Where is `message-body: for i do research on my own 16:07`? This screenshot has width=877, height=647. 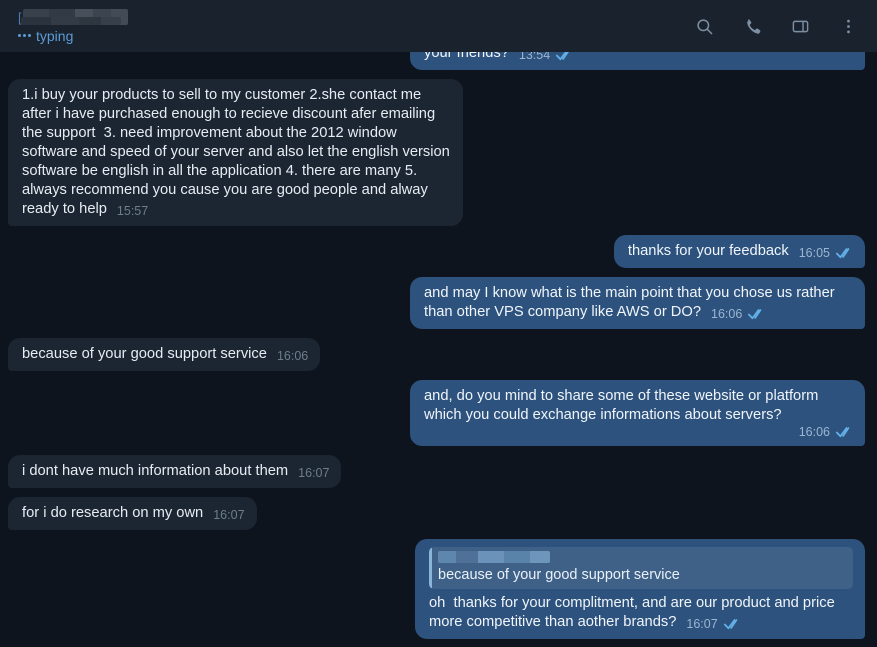
message-body: for i do research on my own 16:07 is located at coordinates (133, 513).